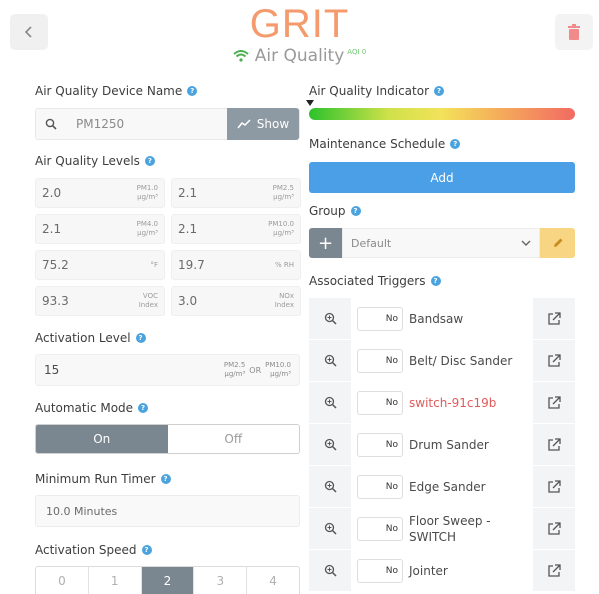  What do you see at coordinates (244, 124) in the screenshot?
I see `chart-icon` at bounding box center [244, 124].